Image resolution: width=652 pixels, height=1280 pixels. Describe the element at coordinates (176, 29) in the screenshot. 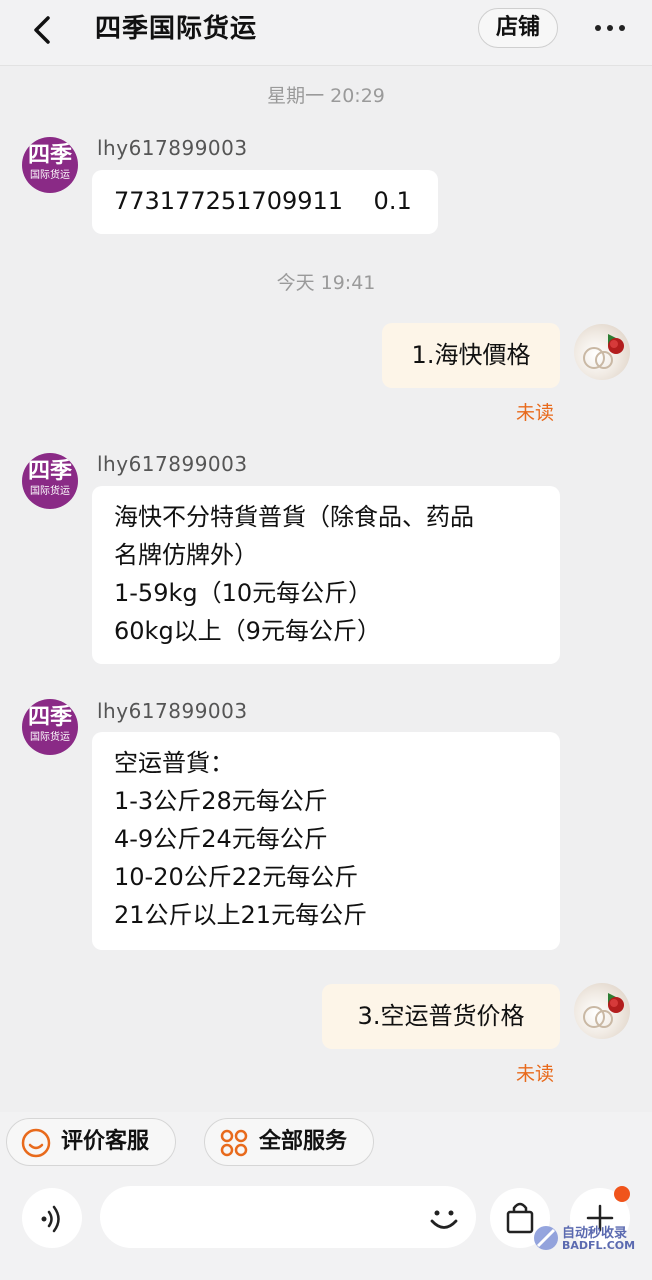

I see `chat-title: 四季国际货运` at that location.